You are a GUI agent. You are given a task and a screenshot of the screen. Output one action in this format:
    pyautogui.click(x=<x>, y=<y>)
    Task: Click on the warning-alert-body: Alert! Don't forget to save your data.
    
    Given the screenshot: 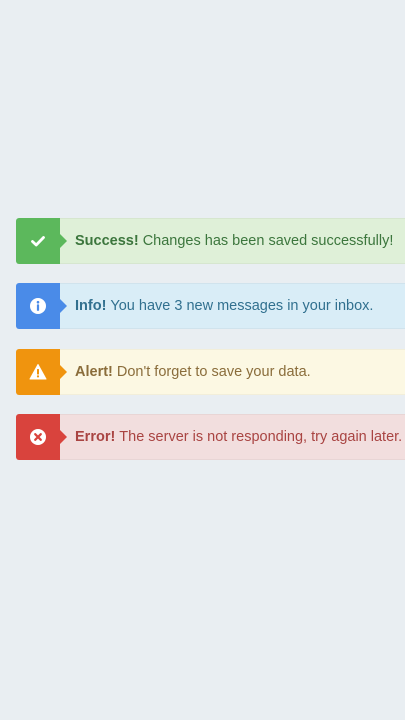 What is the action you would take?
    pyautogui.click(x=232, y=372)
    